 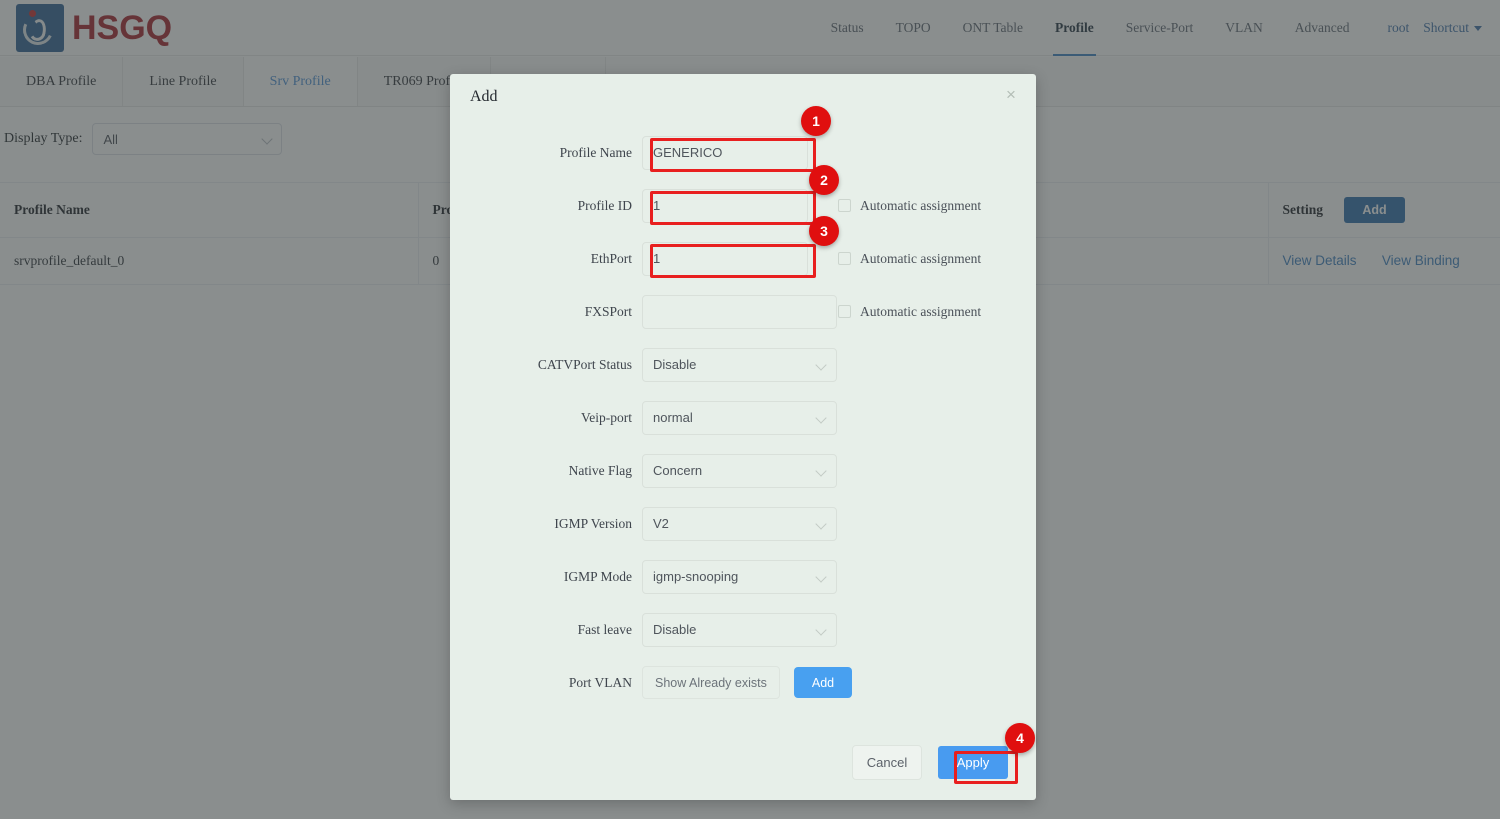 I want to click on ethport-auto-assign: Automatic assignment, so click(x=909, y=259).